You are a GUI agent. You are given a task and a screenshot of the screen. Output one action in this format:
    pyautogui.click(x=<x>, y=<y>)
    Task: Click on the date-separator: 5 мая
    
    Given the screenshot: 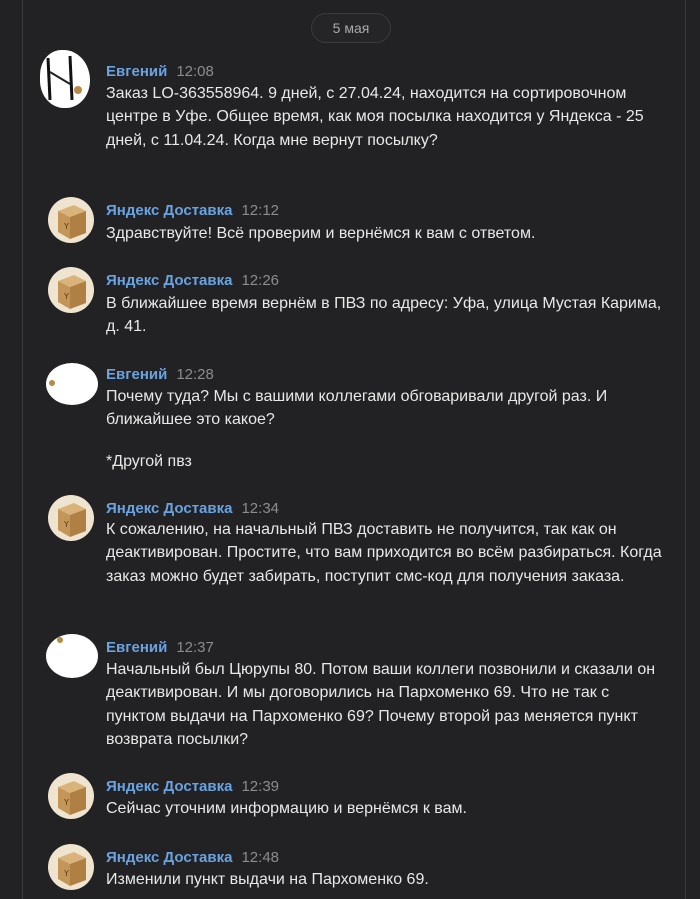 What is the action you would take?
    pyautogui.click(x=351, y=28)
    